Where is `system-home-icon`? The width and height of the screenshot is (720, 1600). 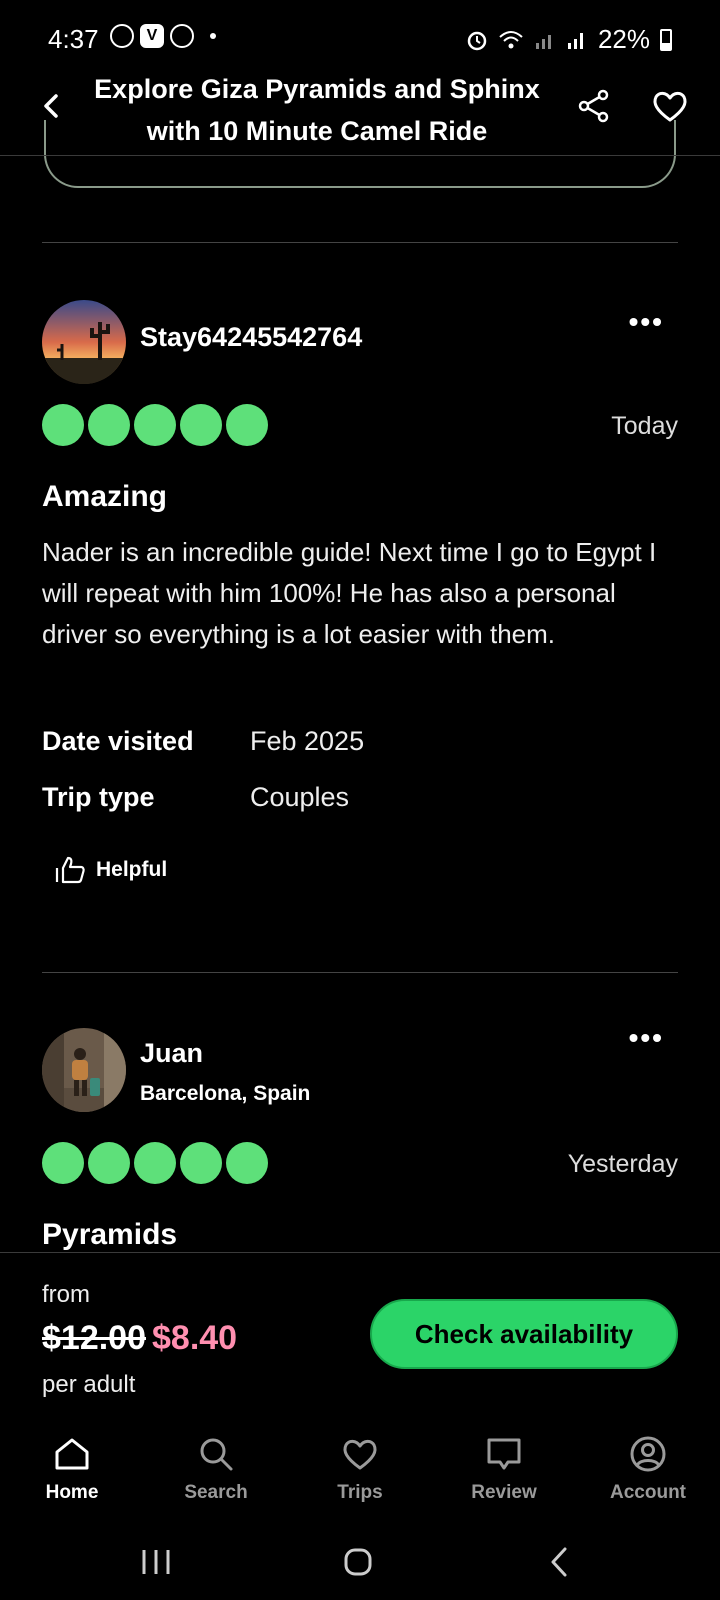
system-home-icon is located at coordinates (358, 1562).